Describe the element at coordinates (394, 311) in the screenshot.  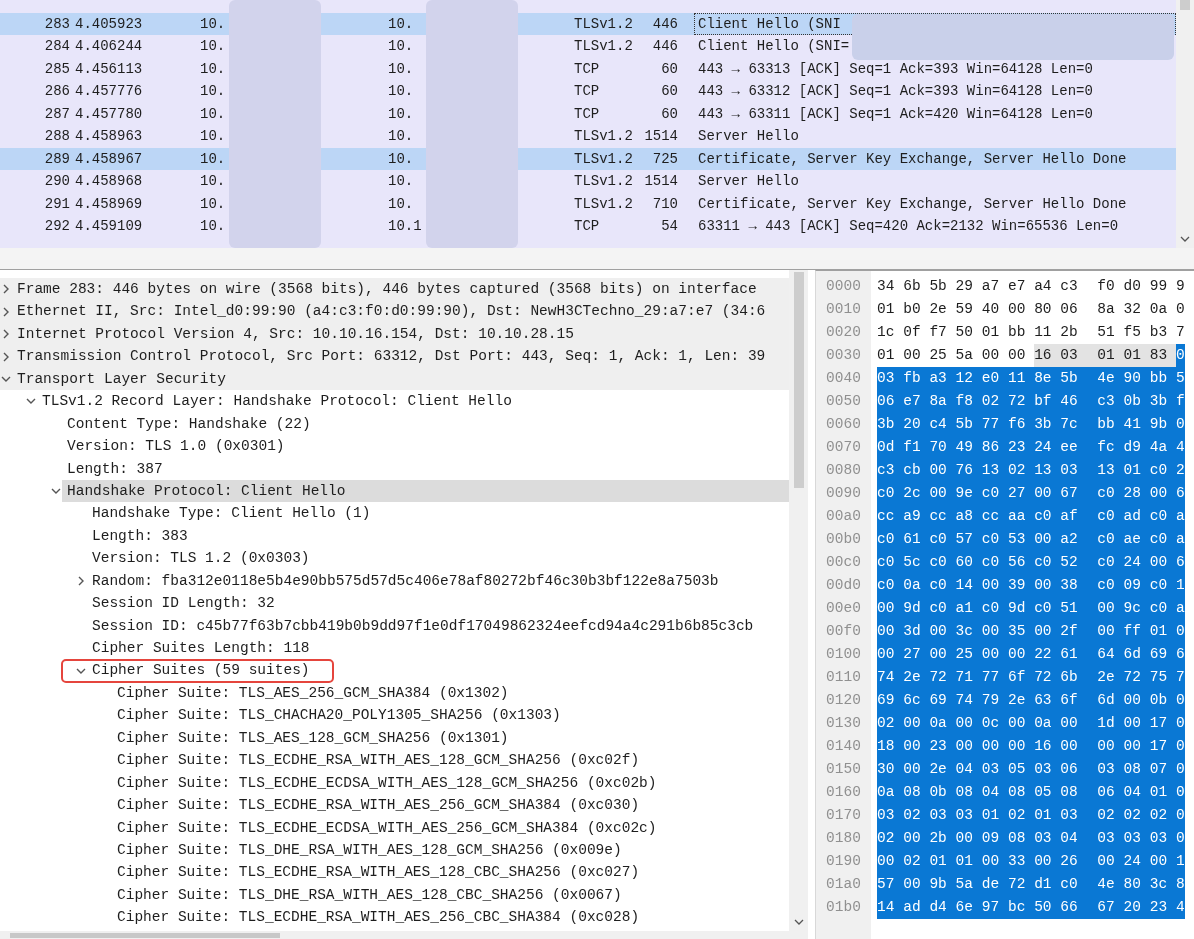
I see `tree-row: Ethernet II, Src: Intel_d0:99:90 (a4:c3:f0:d0:99:90), Dst: NewH3CTechno_29:a7:e7 (34:6` at that location.